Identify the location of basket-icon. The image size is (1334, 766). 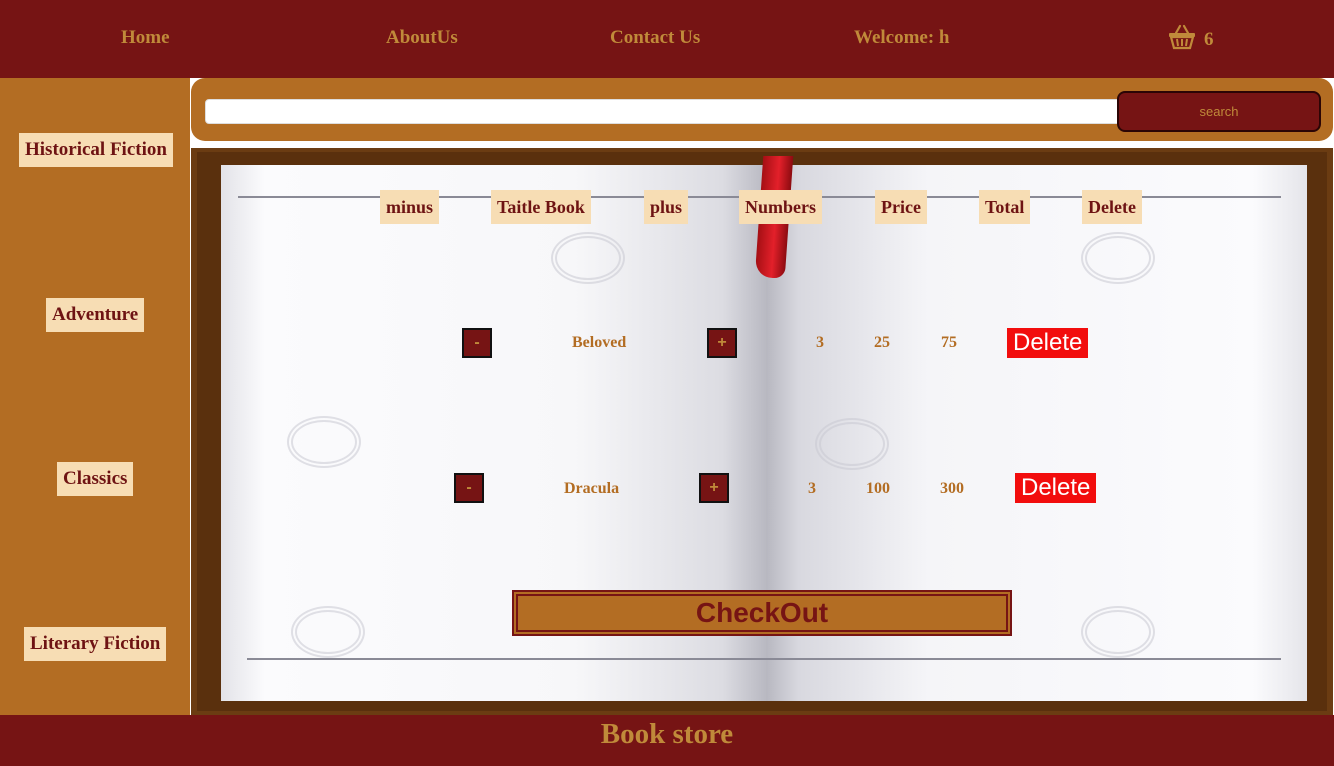
(1182, 40).